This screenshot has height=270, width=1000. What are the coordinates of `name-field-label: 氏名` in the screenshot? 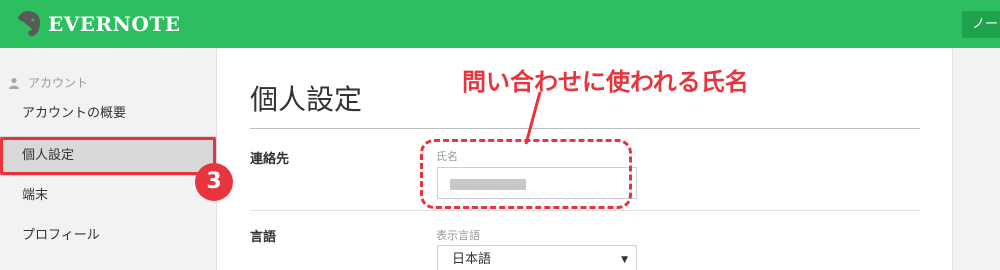 It's located at (447, 156).